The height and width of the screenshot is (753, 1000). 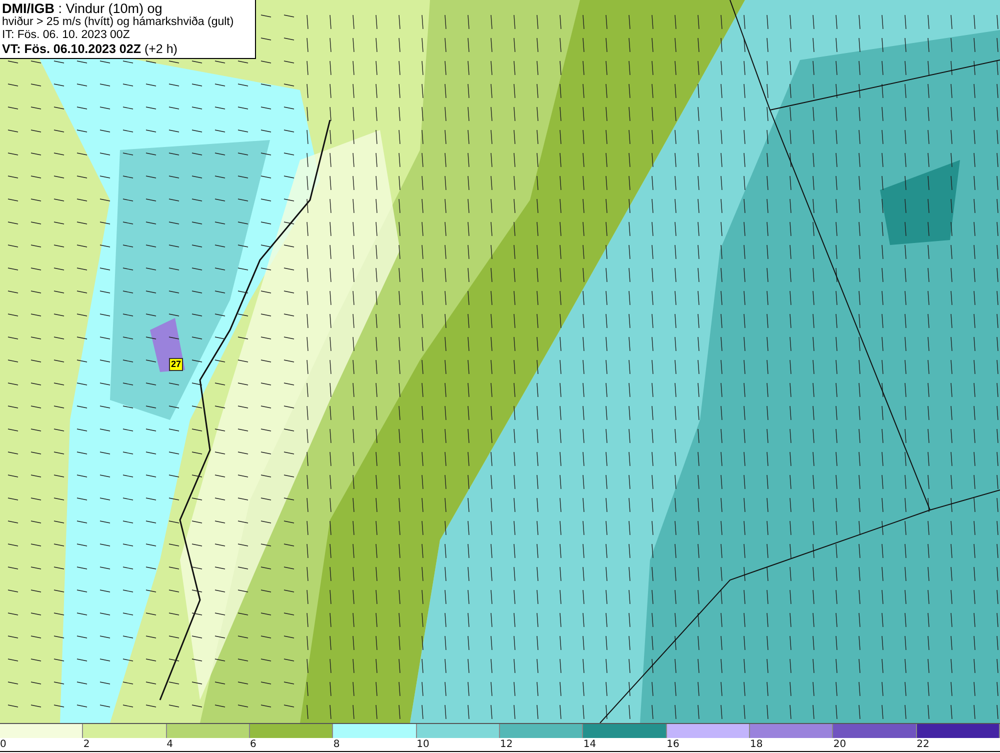 What do you see at coordinates (673, 744) in the screenshot?
I see `legend-label: 16` at bounding box center [673, 744].